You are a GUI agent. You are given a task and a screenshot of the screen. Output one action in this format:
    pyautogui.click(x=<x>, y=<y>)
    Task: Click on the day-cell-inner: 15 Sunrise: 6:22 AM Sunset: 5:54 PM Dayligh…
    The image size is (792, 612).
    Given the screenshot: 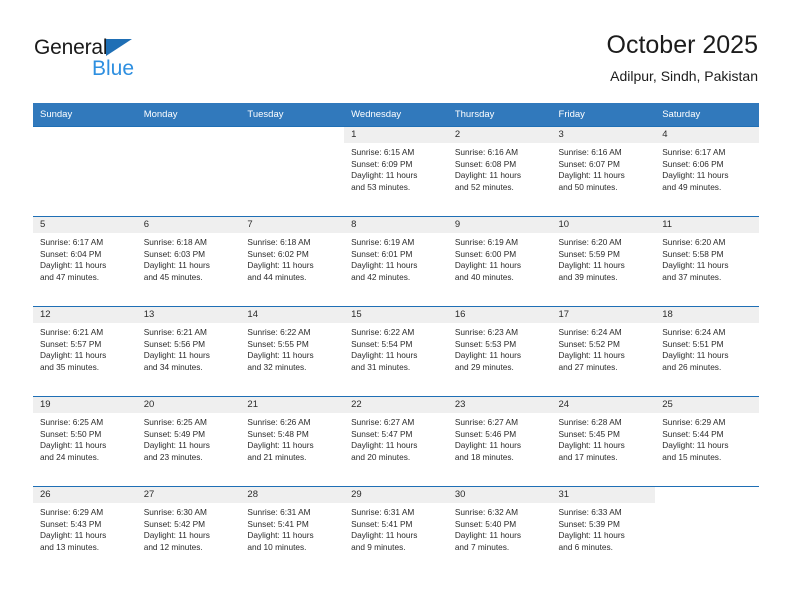 What is the action you would take?
    pyautogui.click(x=396, y=351)
    